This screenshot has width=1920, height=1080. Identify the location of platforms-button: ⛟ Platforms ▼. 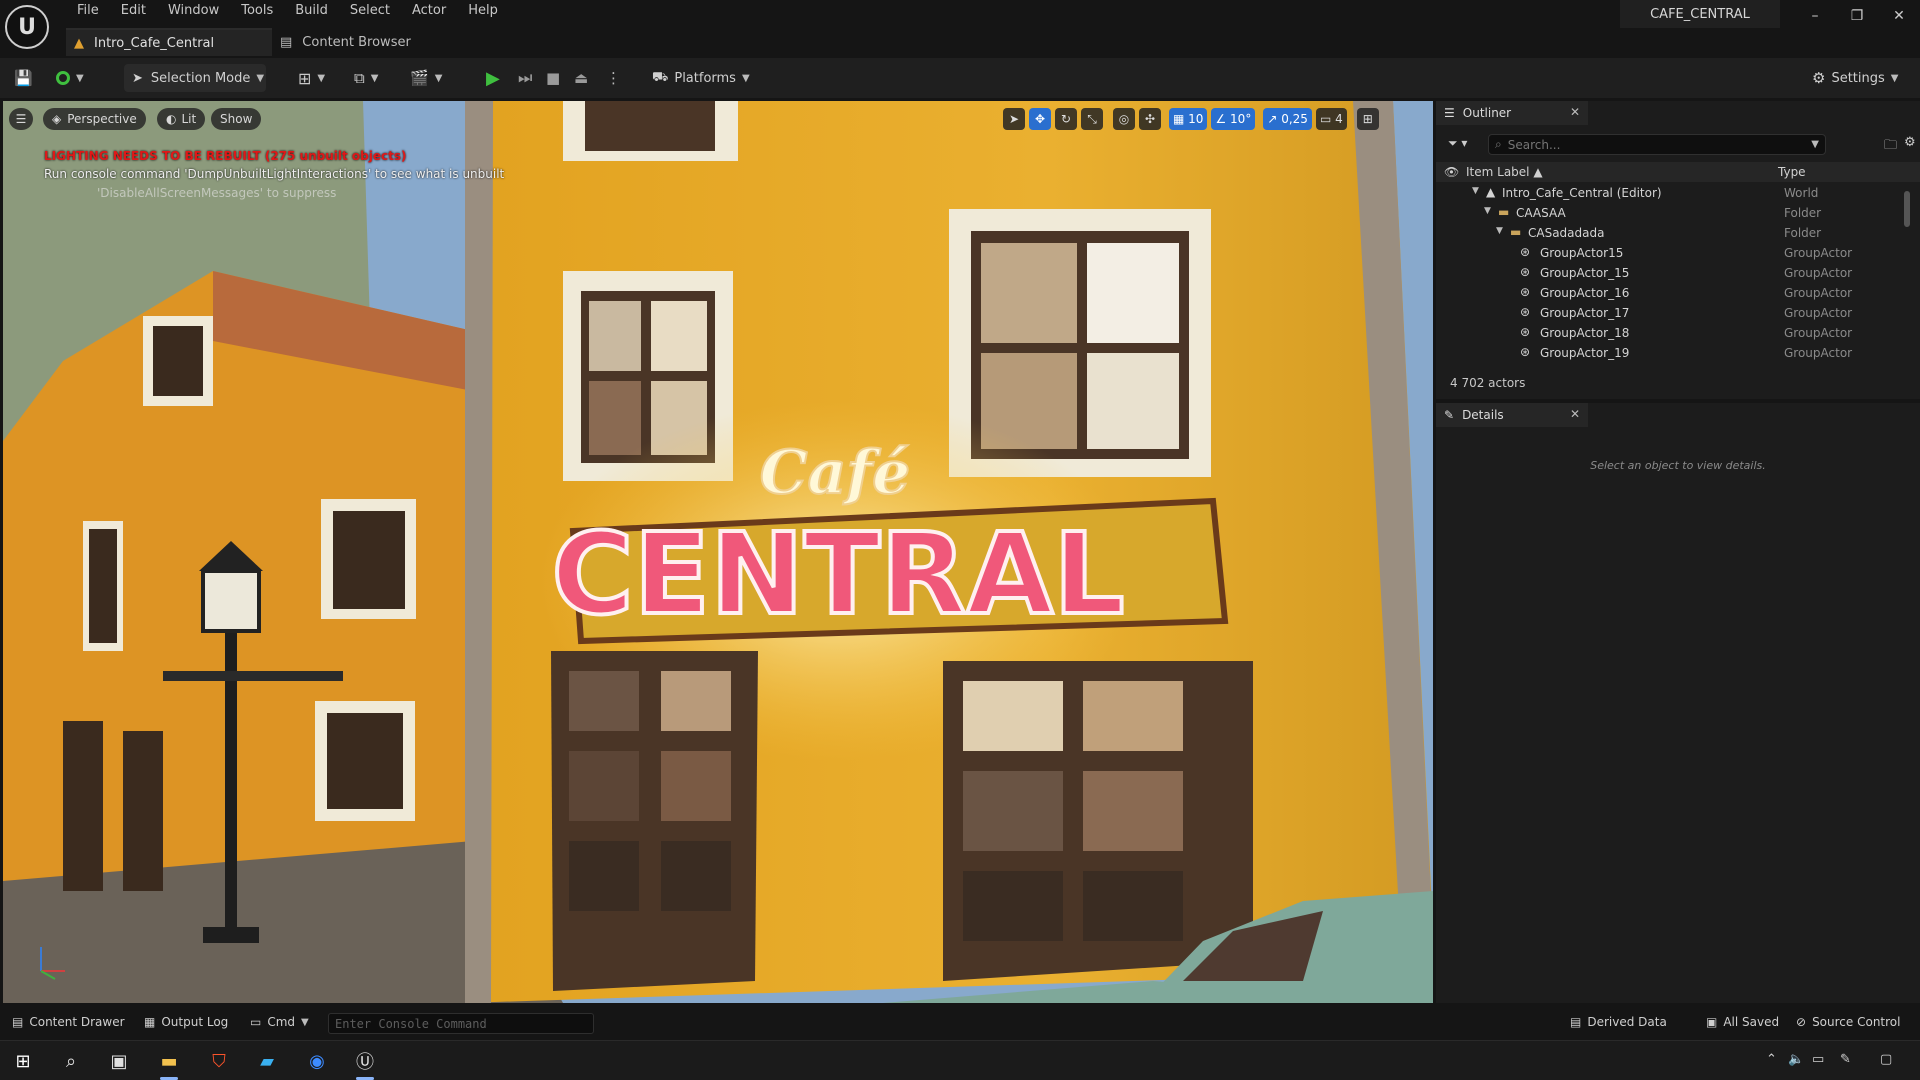
(701, 78).